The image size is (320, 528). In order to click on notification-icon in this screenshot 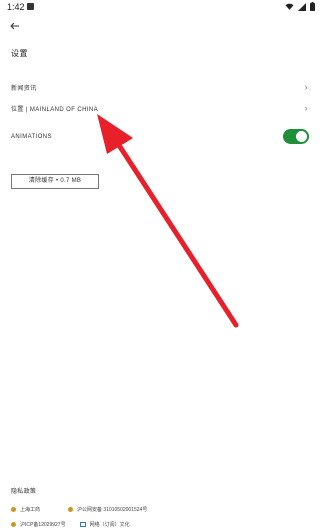, I will do `click(30, 6)`.